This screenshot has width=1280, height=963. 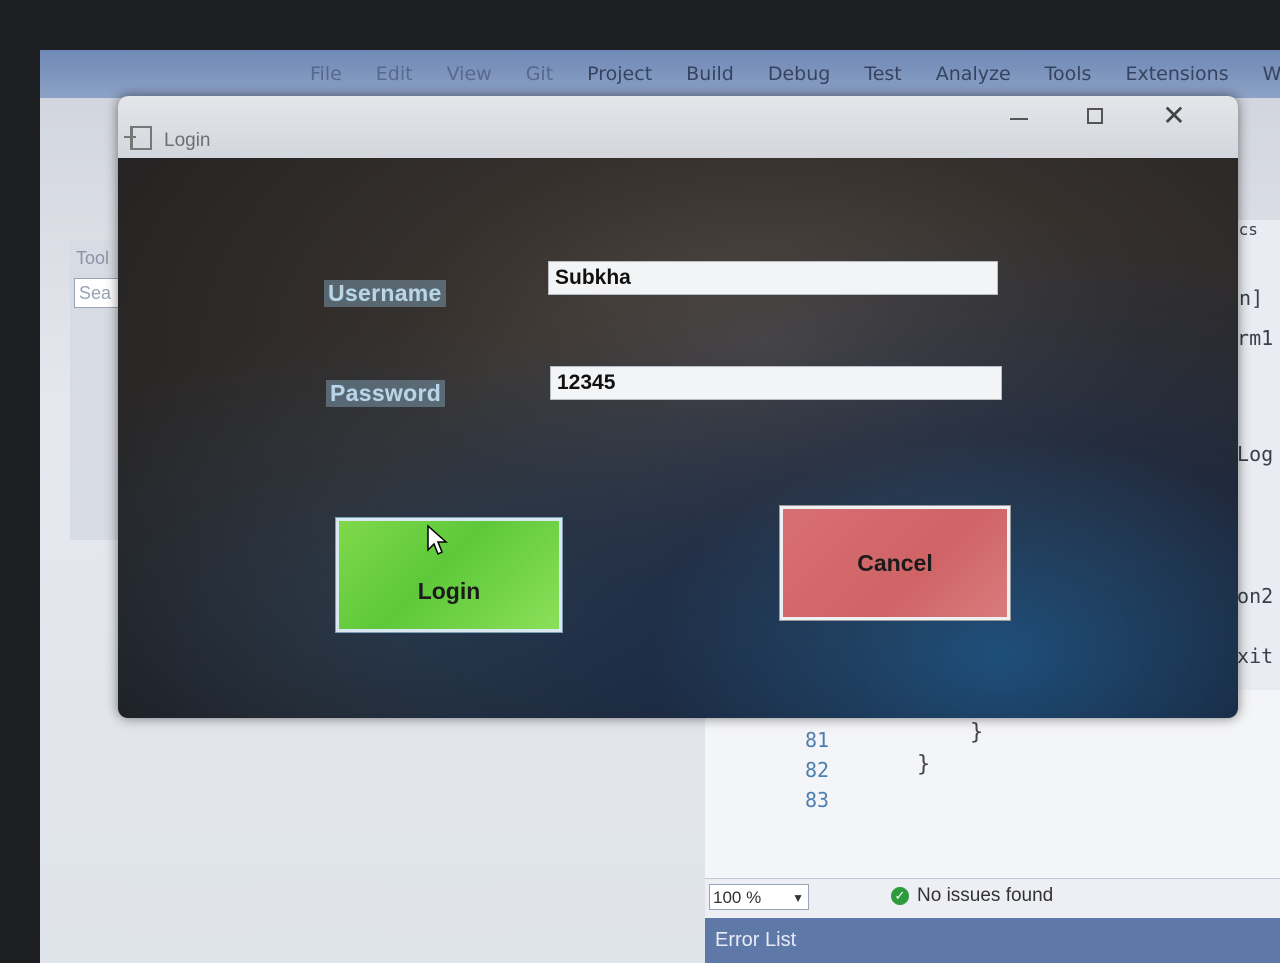 What do you see at coordinates (817, 800) in the screenshot?
I see `line-number: 83` at bounding box center [817, 800].